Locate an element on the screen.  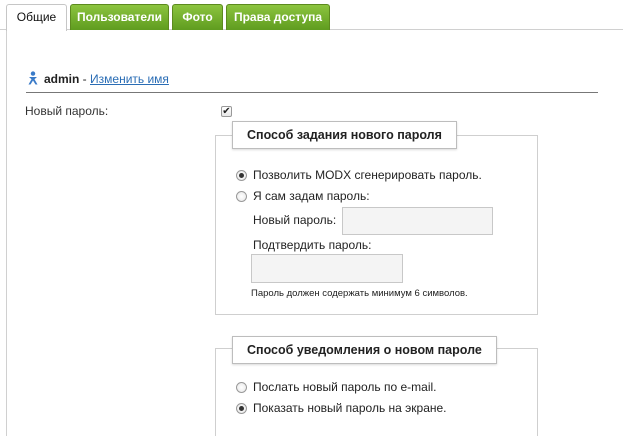
new-password-checkbox: ✔ is located at coordinates (226, 111).